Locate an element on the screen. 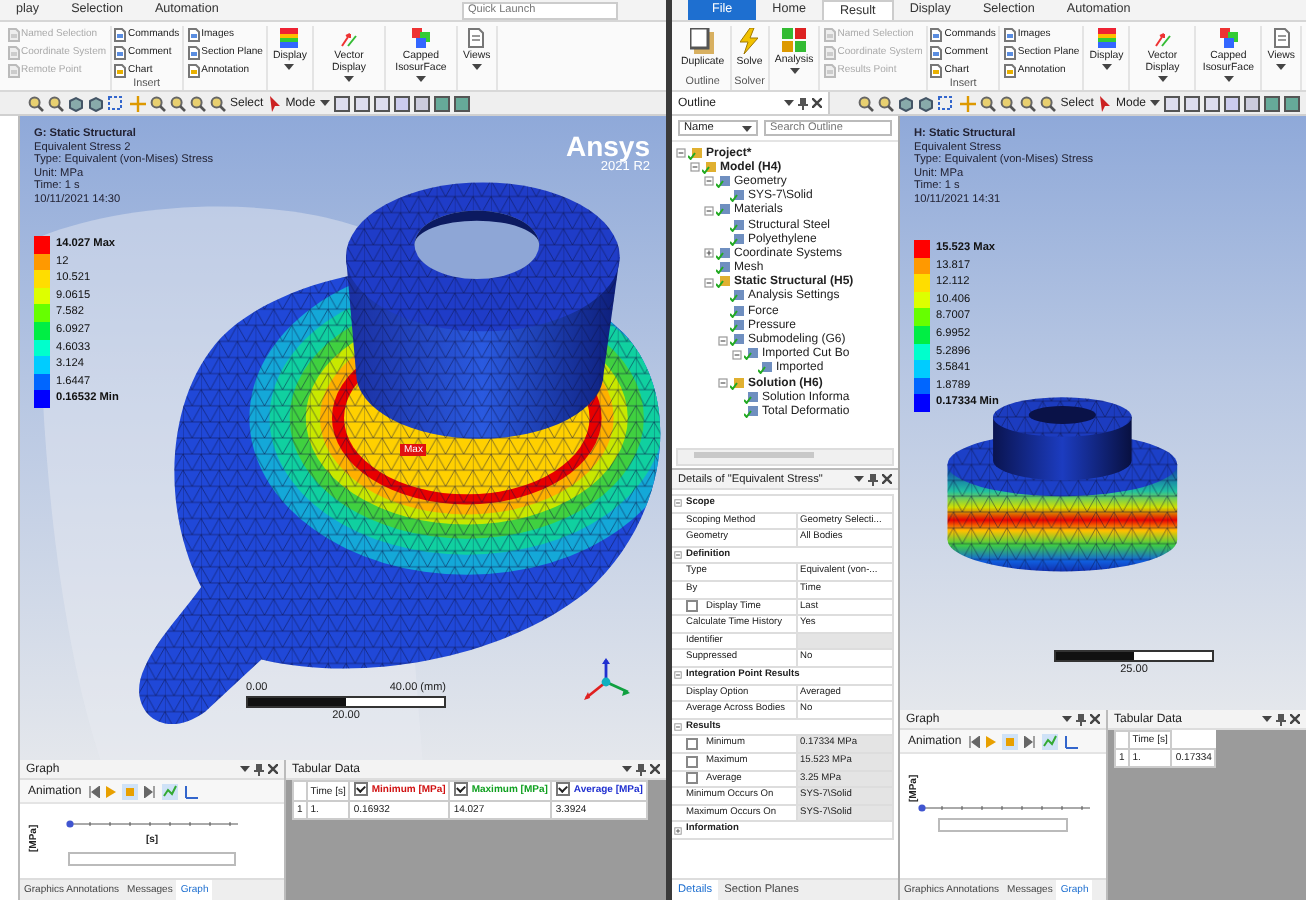 The height and width of the screenshot is (900, 1306). brand-logo: Ansys is located at coordinates (607, 146).